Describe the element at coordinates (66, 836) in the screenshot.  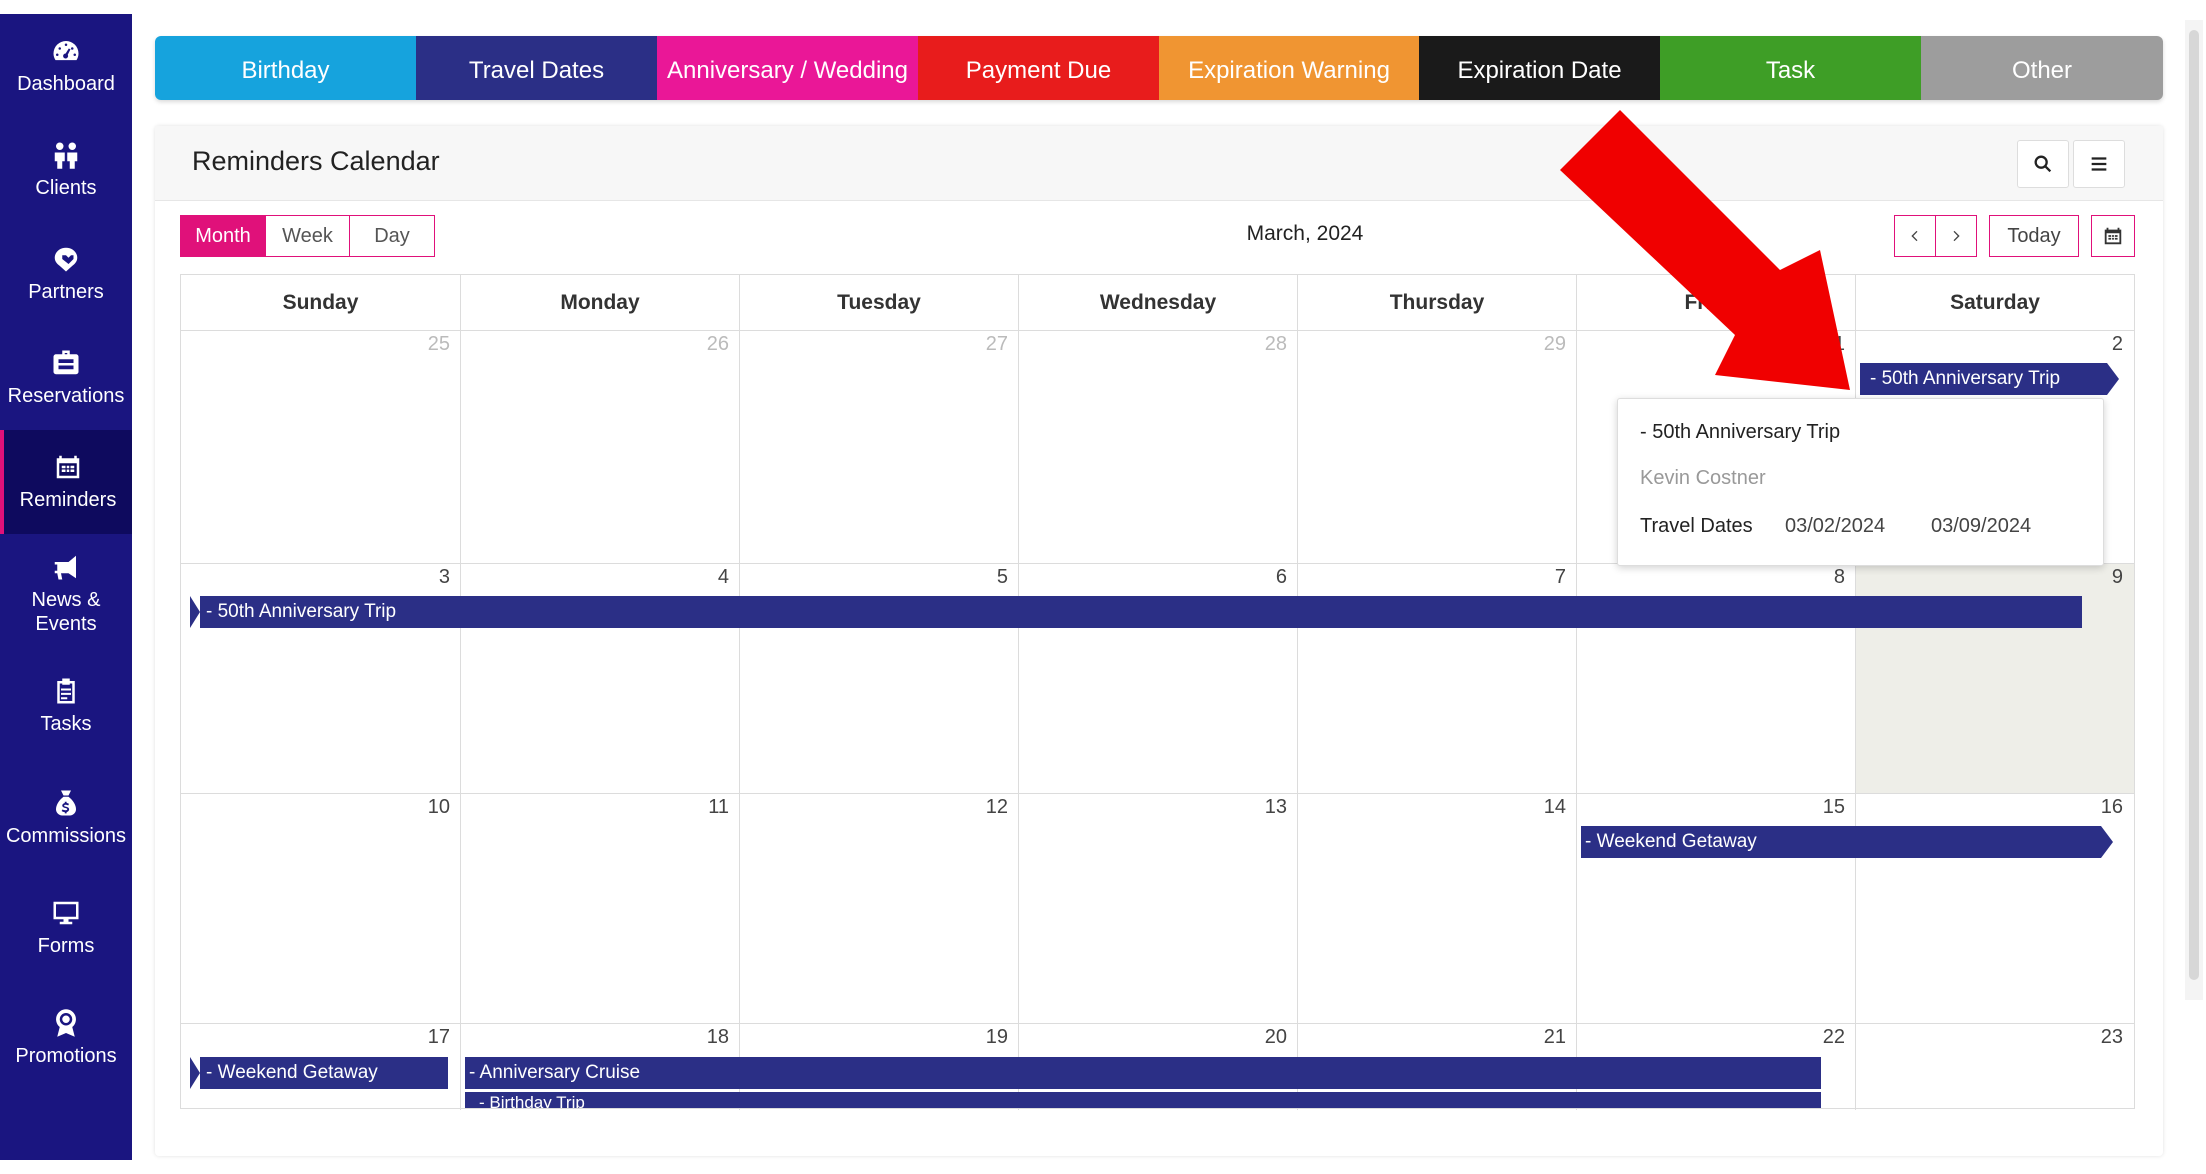
I see `sidebar-item-label: Commissions` at that location.